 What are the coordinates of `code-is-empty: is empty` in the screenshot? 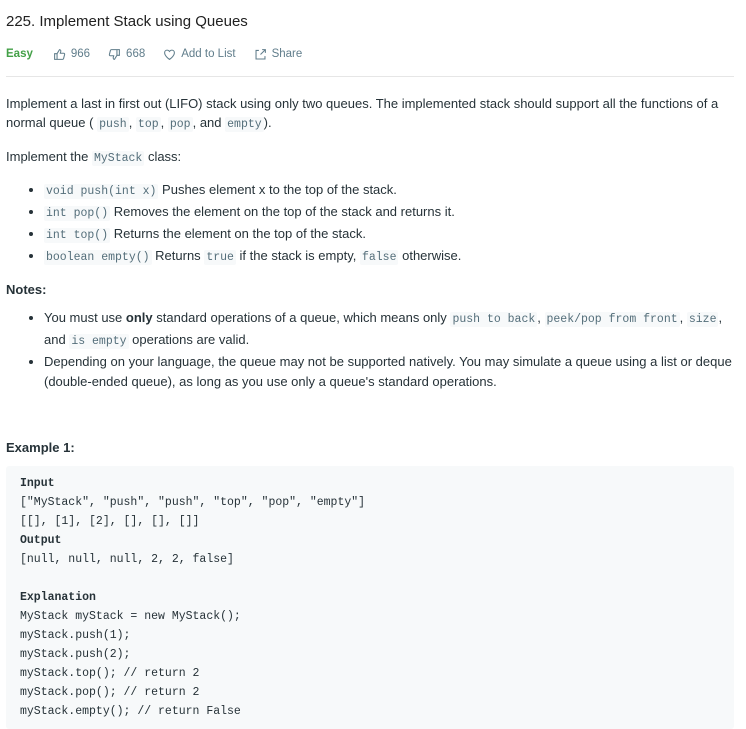 It's located at (99, 341).